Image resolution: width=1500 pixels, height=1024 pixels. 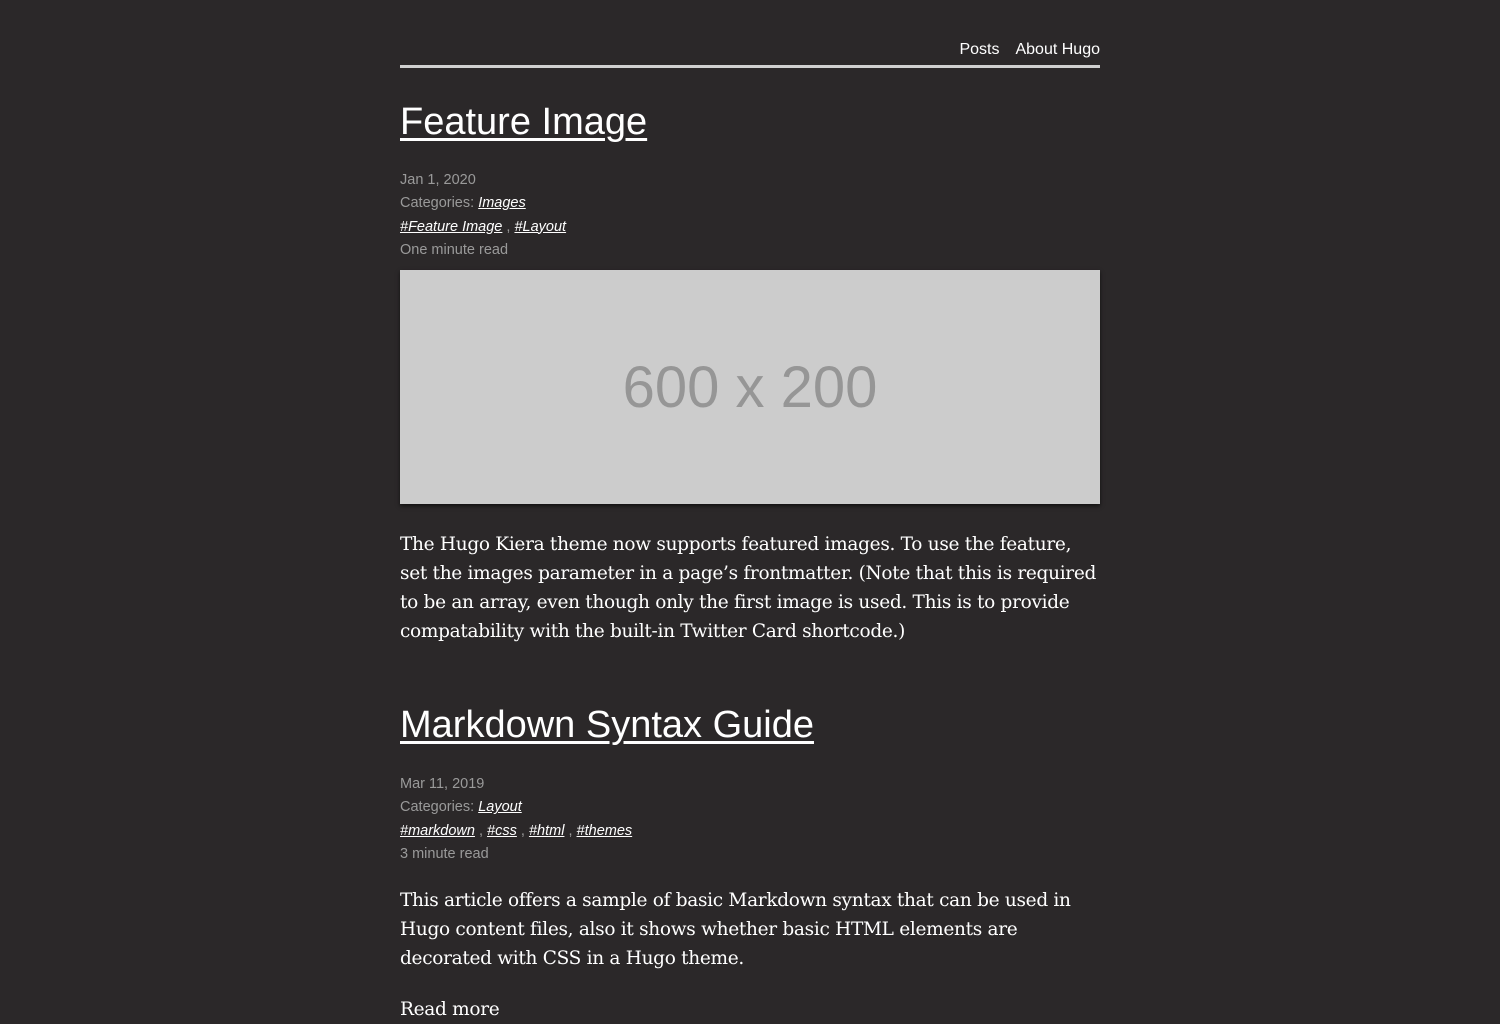 What do you see at coordinates (750, 725) in the screenshot?
I see `post-title: Markdown Syntax Guide` at bounding box center [750, 725].